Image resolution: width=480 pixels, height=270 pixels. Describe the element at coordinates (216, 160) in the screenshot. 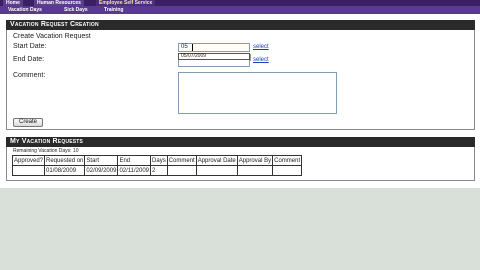

I see `column-header: Approval Date` at that location.